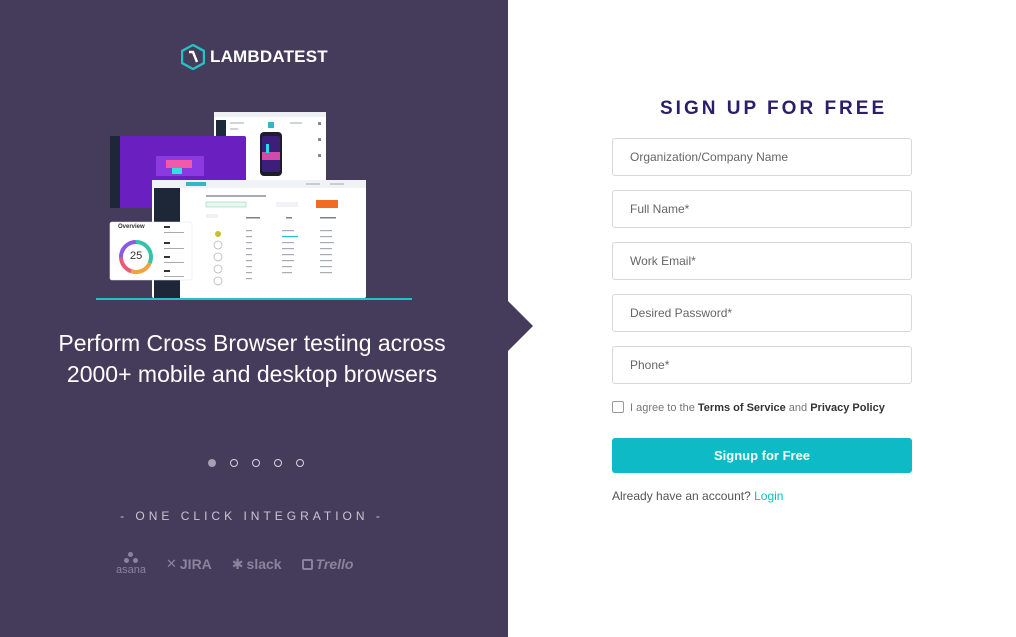 This screenshot has width=1016, height=637. I want to click on signup-title: SIGN UP FOR FREE, so click(774, 108).